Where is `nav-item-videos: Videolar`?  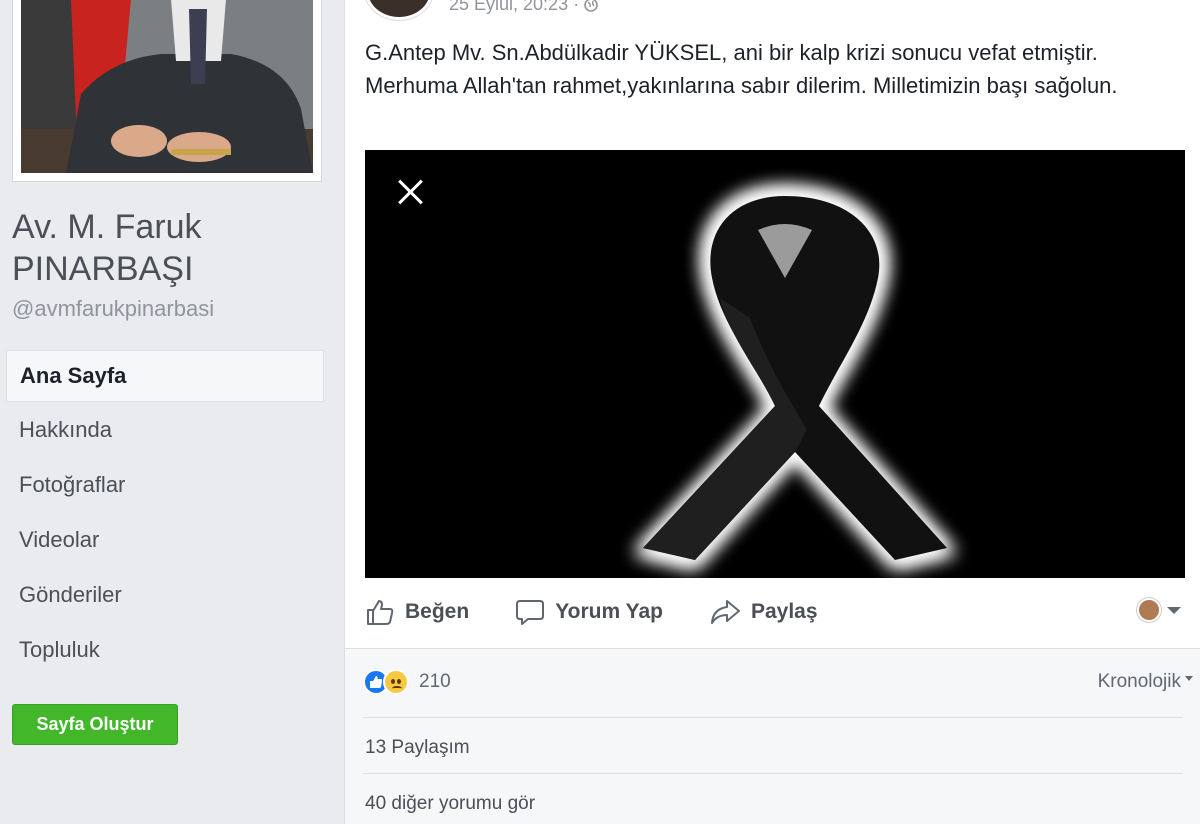
nav-item-videos: Videolar is located at coordinates (165, 539).